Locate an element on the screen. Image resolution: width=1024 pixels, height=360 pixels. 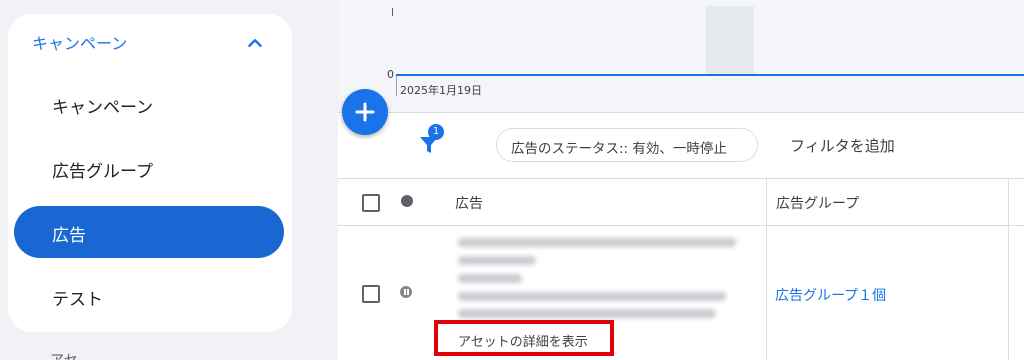
paused-status-icon is located at coordinates (406, 292).